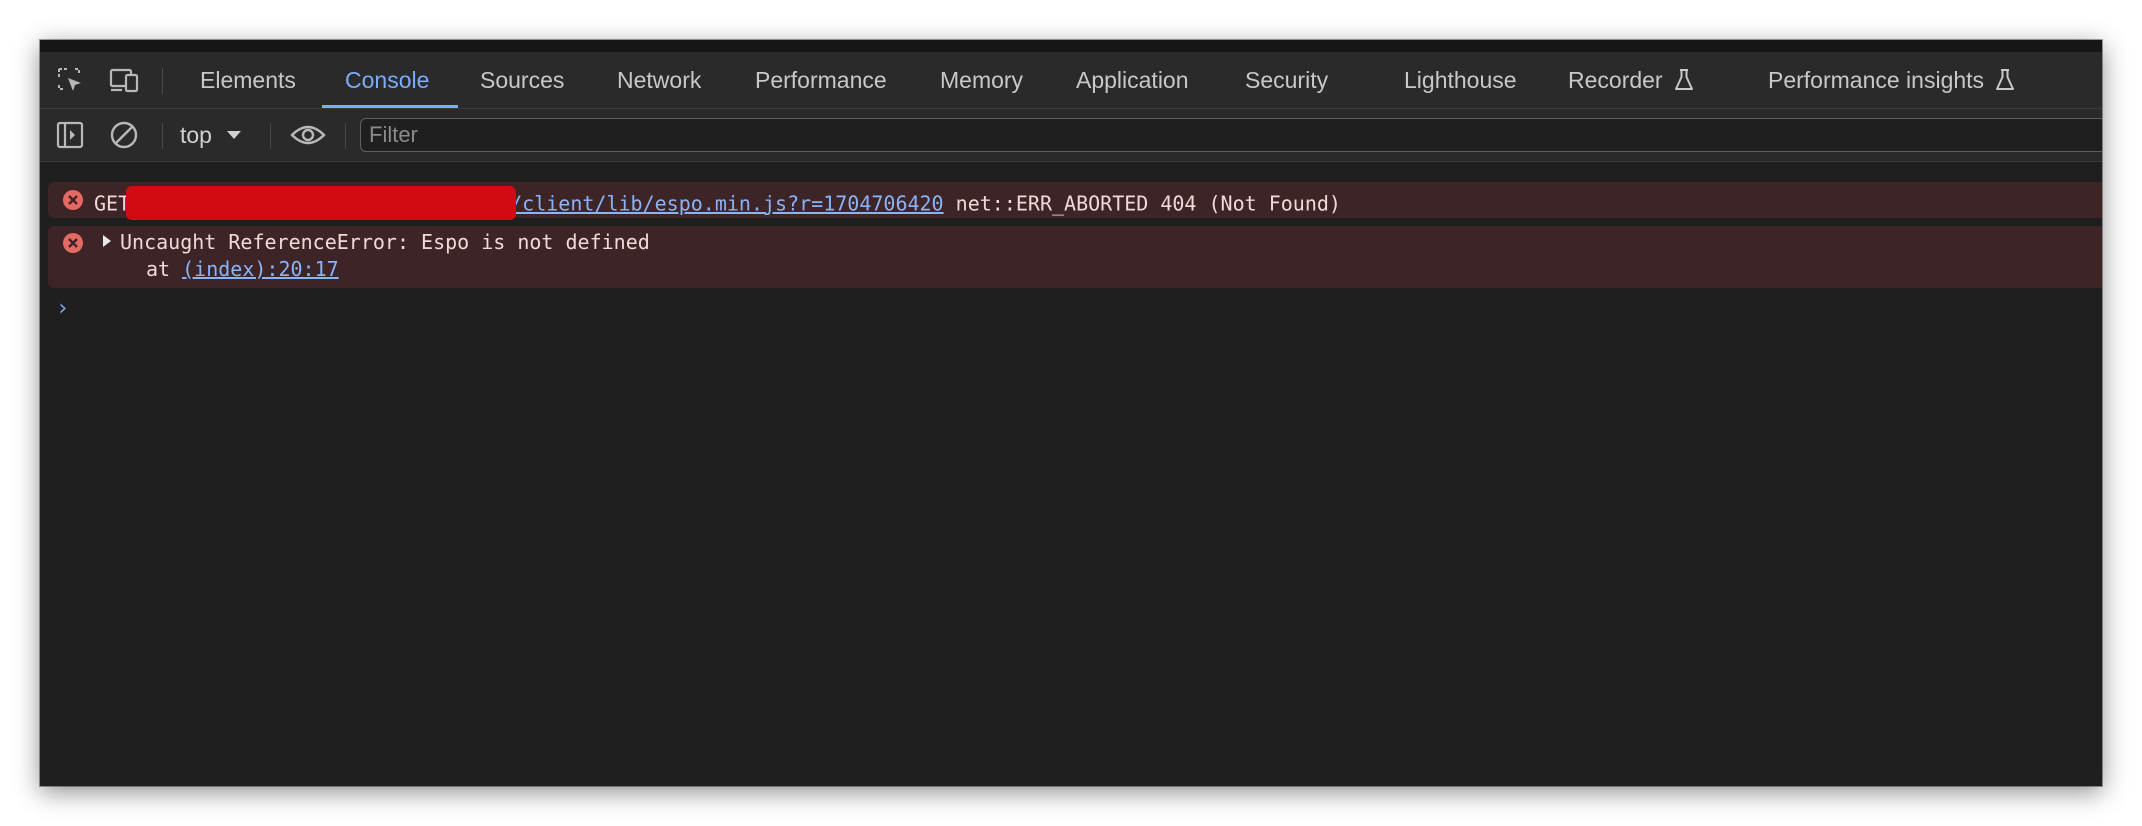 This screenshot has height=826, width=2142. I want to click on tab-console: Console, so click(387, 80).